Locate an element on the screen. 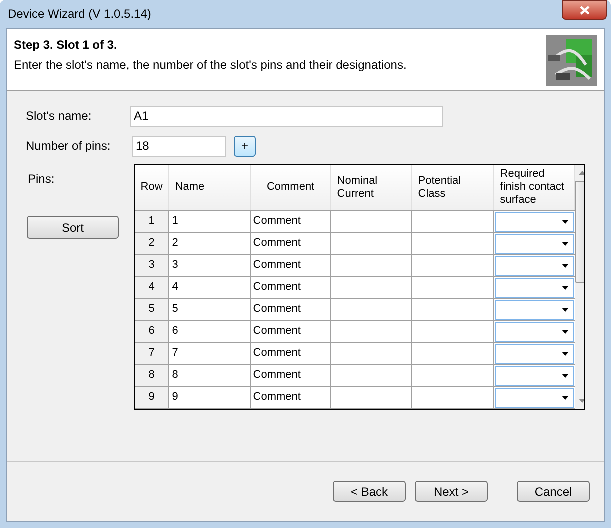 This screenshot has height=528, width=611. table-cell: 8 is located at coordinates (210, 375).